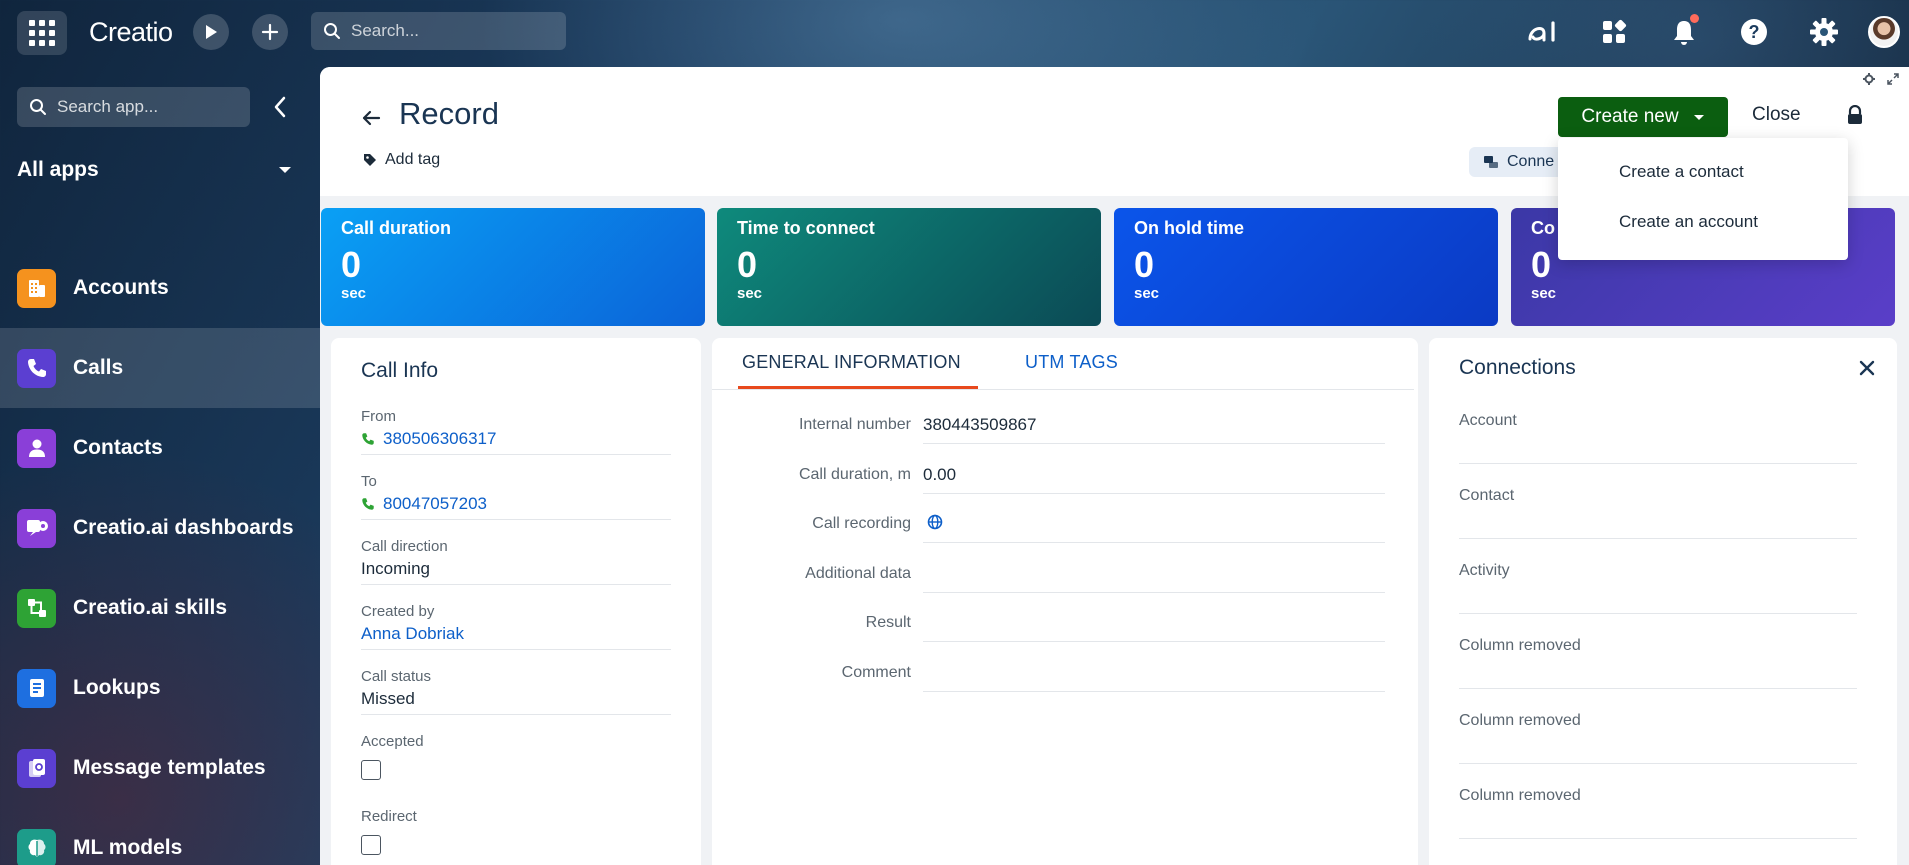 The width and height of the screenshot is (1909, 865). What do you see at coordinates (1658, 438) in the screenshot?
I see `account-connection: Account` at bounding box center [1658, 438].